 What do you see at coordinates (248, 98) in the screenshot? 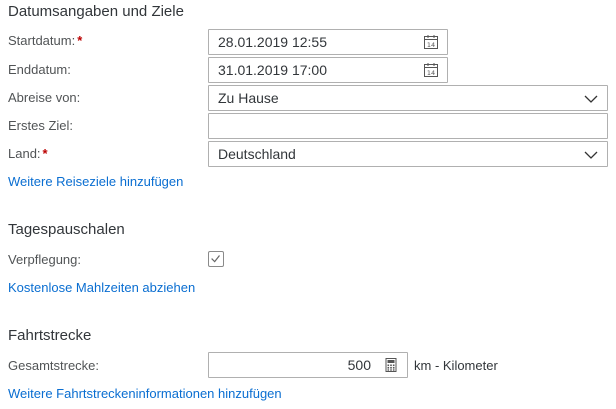
I see `departure-value: Zu Hause` at bounding box center [248, 98].